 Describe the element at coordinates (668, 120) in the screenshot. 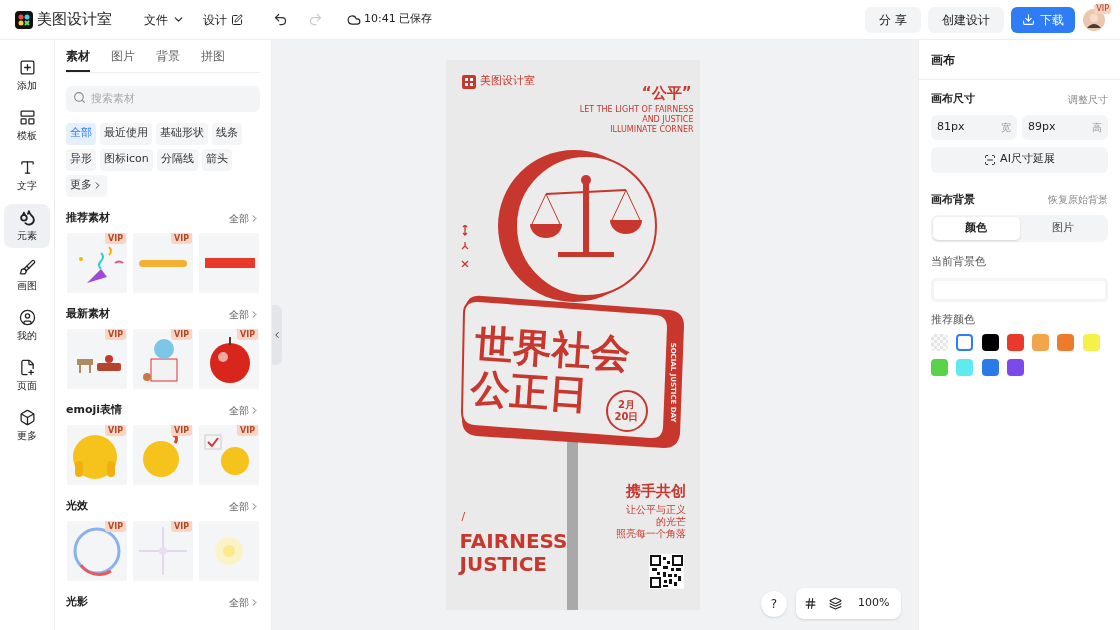

I see `poster-tagline: AND JUSTICE` at that location.